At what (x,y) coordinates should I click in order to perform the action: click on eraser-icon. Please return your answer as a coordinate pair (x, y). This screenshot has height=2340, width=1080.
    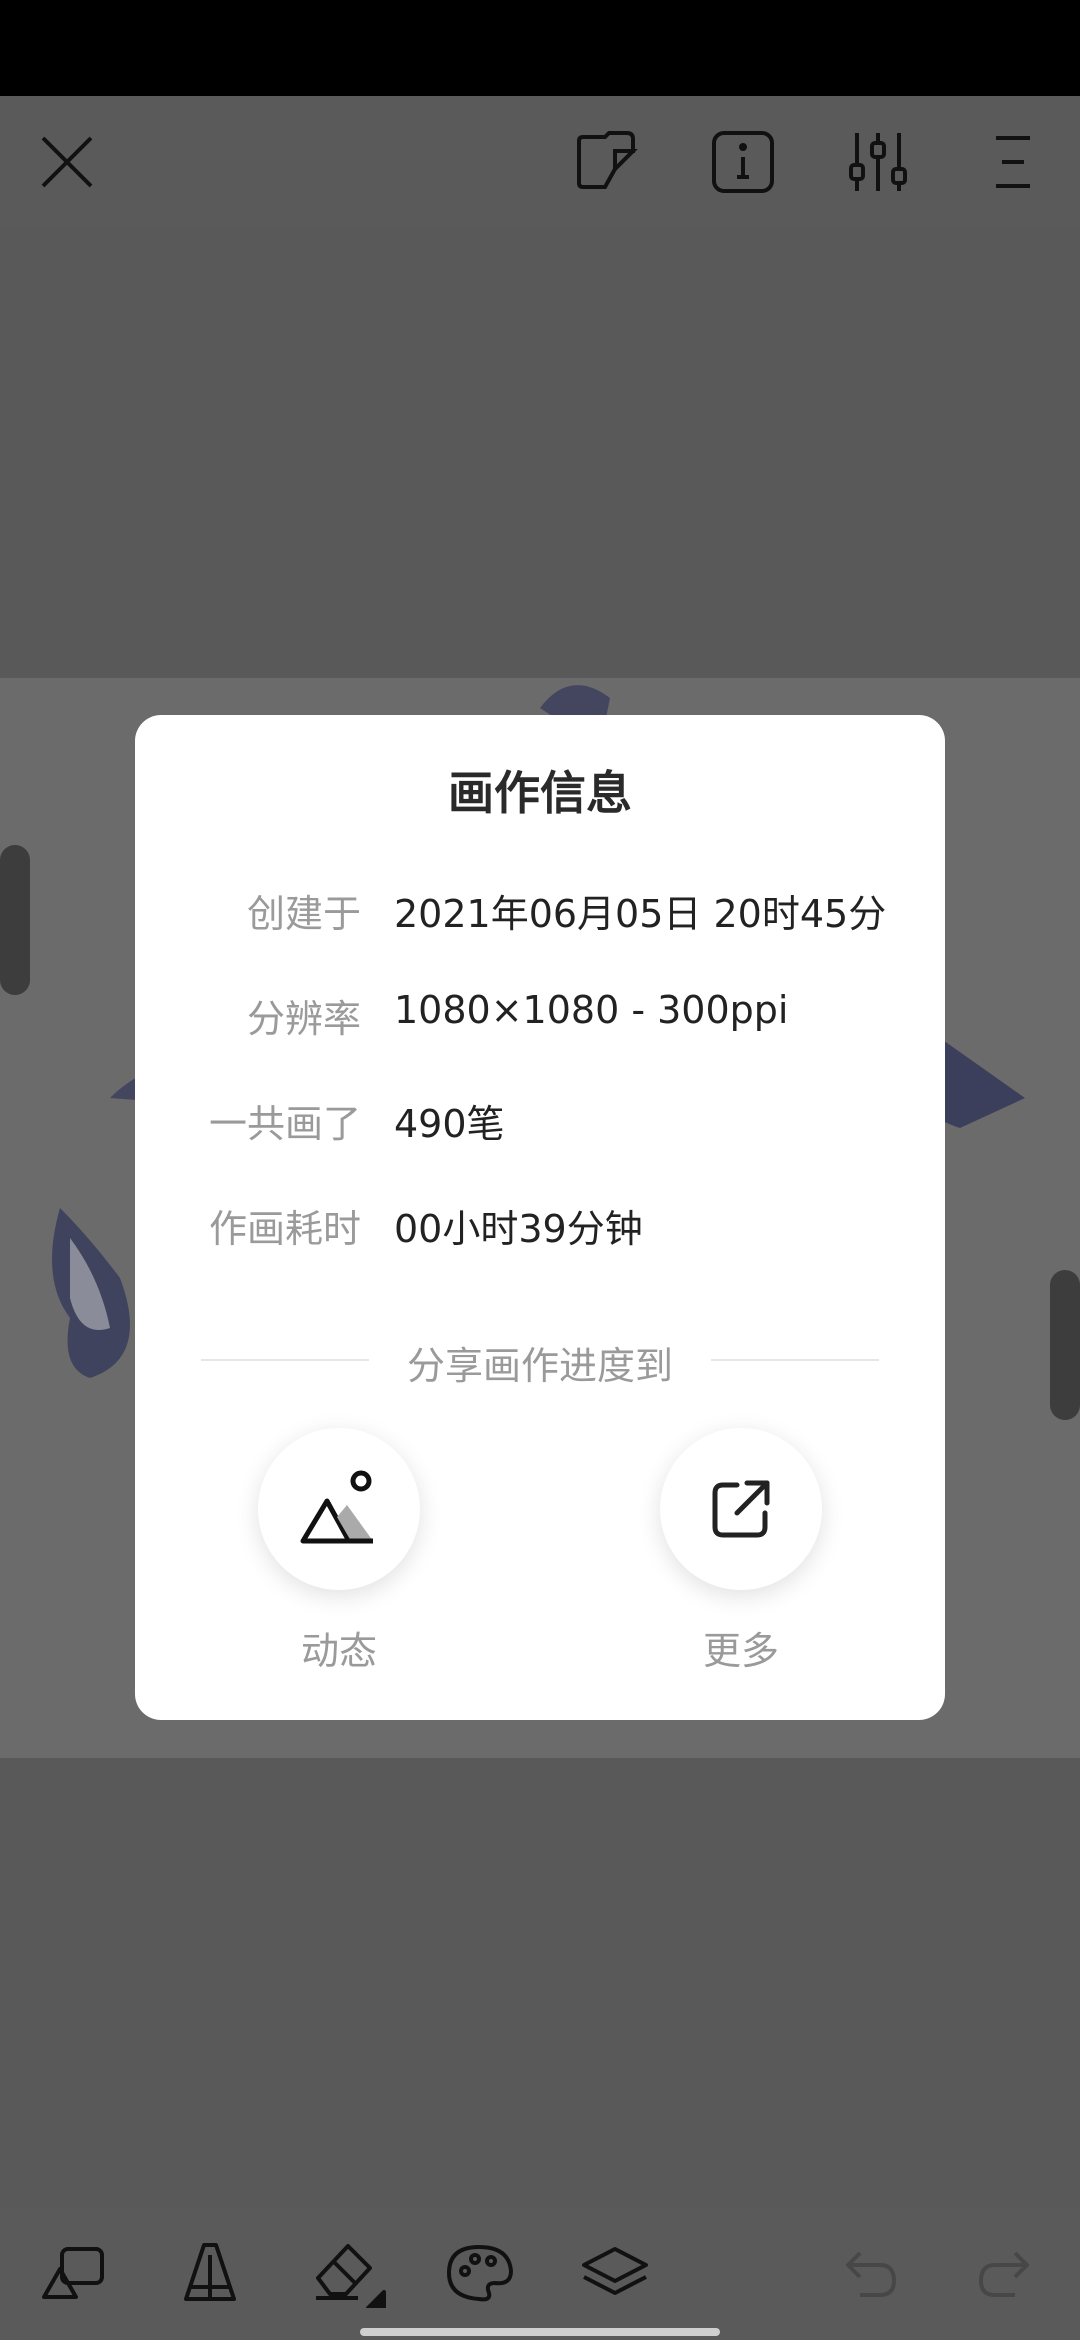
    Looking at the image, I should click on (351, 2276).